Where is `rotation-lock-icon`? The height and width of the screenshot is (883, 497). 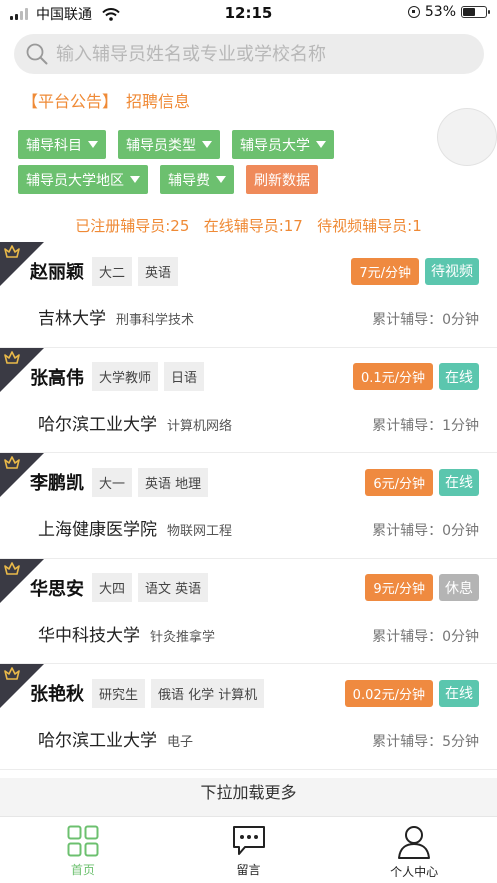 rotation-lock-icon is located at coordinates (413, 12).